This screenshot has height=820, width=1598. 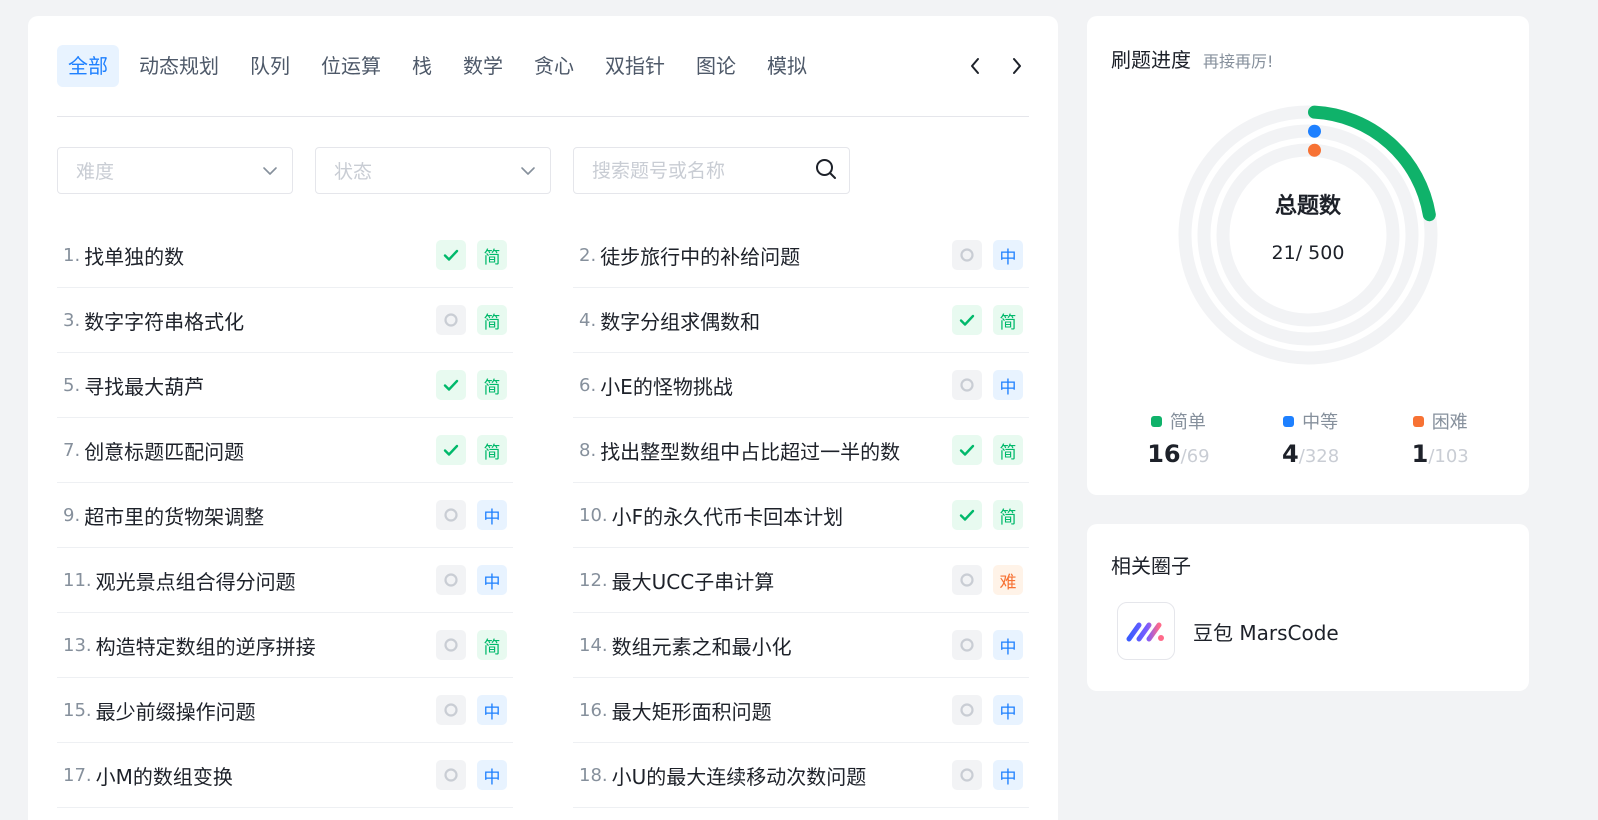 What do you see at coordinates (72, 515) in the screenshot?
I see `problem-number: 9.` at bounding box center [72, 515].